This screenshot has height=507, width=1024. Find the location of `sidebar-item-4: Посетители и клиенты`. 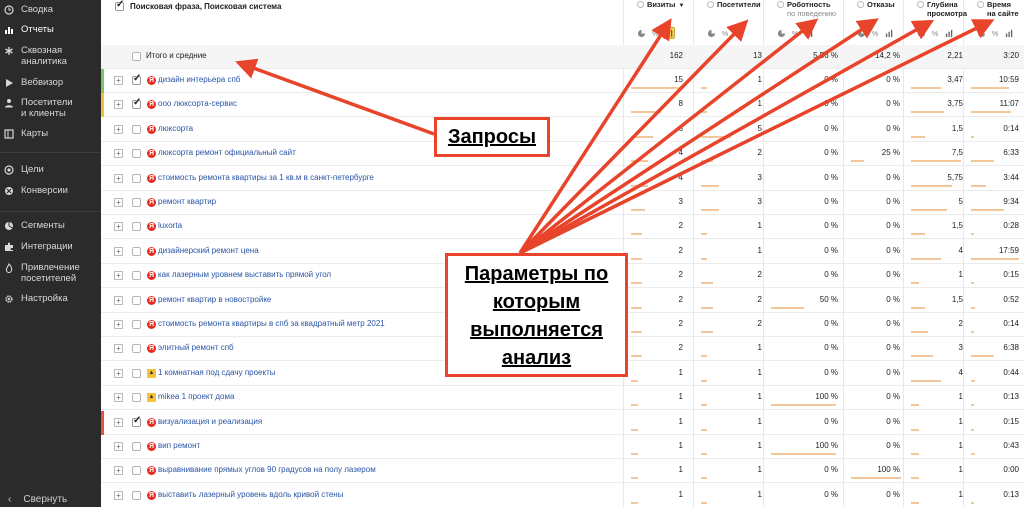

sidebar-item-4: Посетители и клиенты is located at coordinates (50, 108).